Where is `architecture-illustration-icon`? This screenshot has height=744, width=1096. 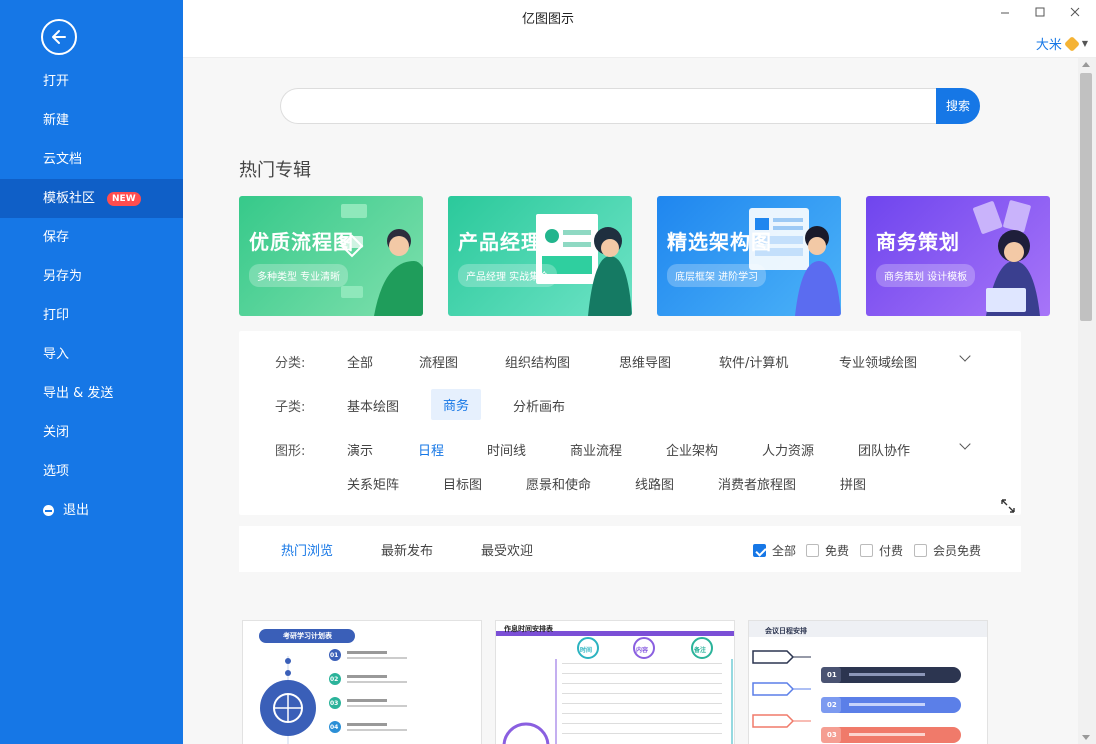
architecture-illustration-icon is located at coordinates (795, 262).